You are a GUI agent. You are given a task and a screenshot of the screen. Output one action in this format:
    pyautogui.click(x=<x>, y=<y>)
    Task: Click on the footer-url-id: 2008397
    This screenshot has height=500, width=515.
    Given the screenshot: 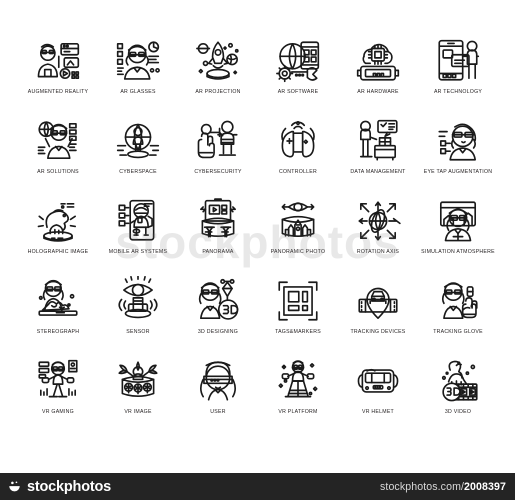 What is the action you would take?
    pyautogui.click(x=485, y=486)
    